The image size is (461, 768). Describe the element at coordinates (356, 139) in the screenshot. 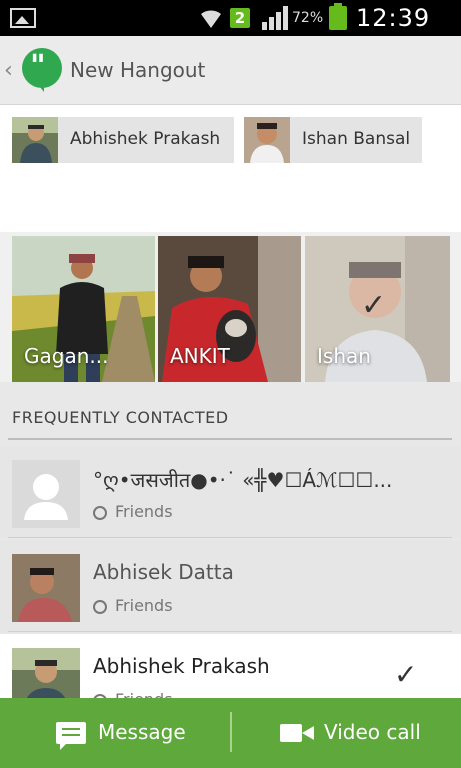

I see `recipient-chip-label: Ishan Bansal` at that location.